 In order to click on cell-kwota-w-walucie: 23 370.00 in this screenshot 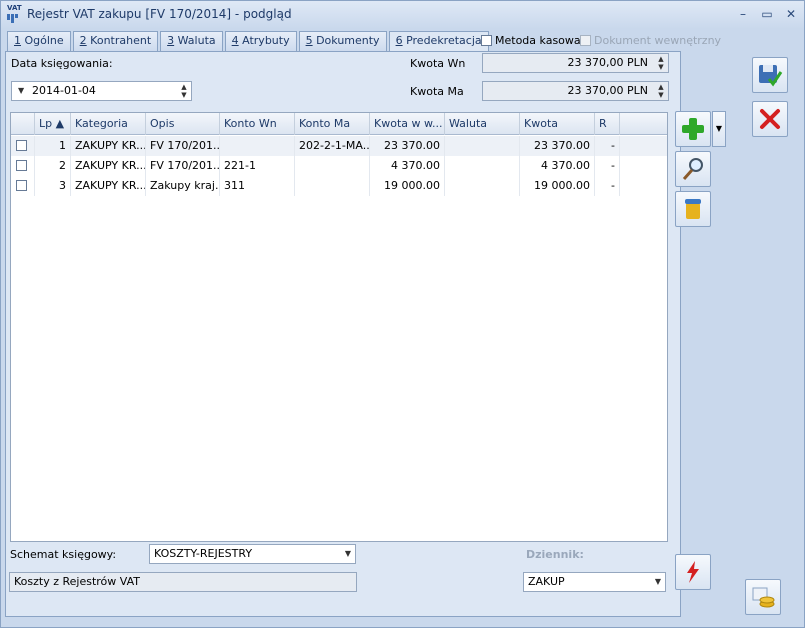, I will do `click(407, 146)`.